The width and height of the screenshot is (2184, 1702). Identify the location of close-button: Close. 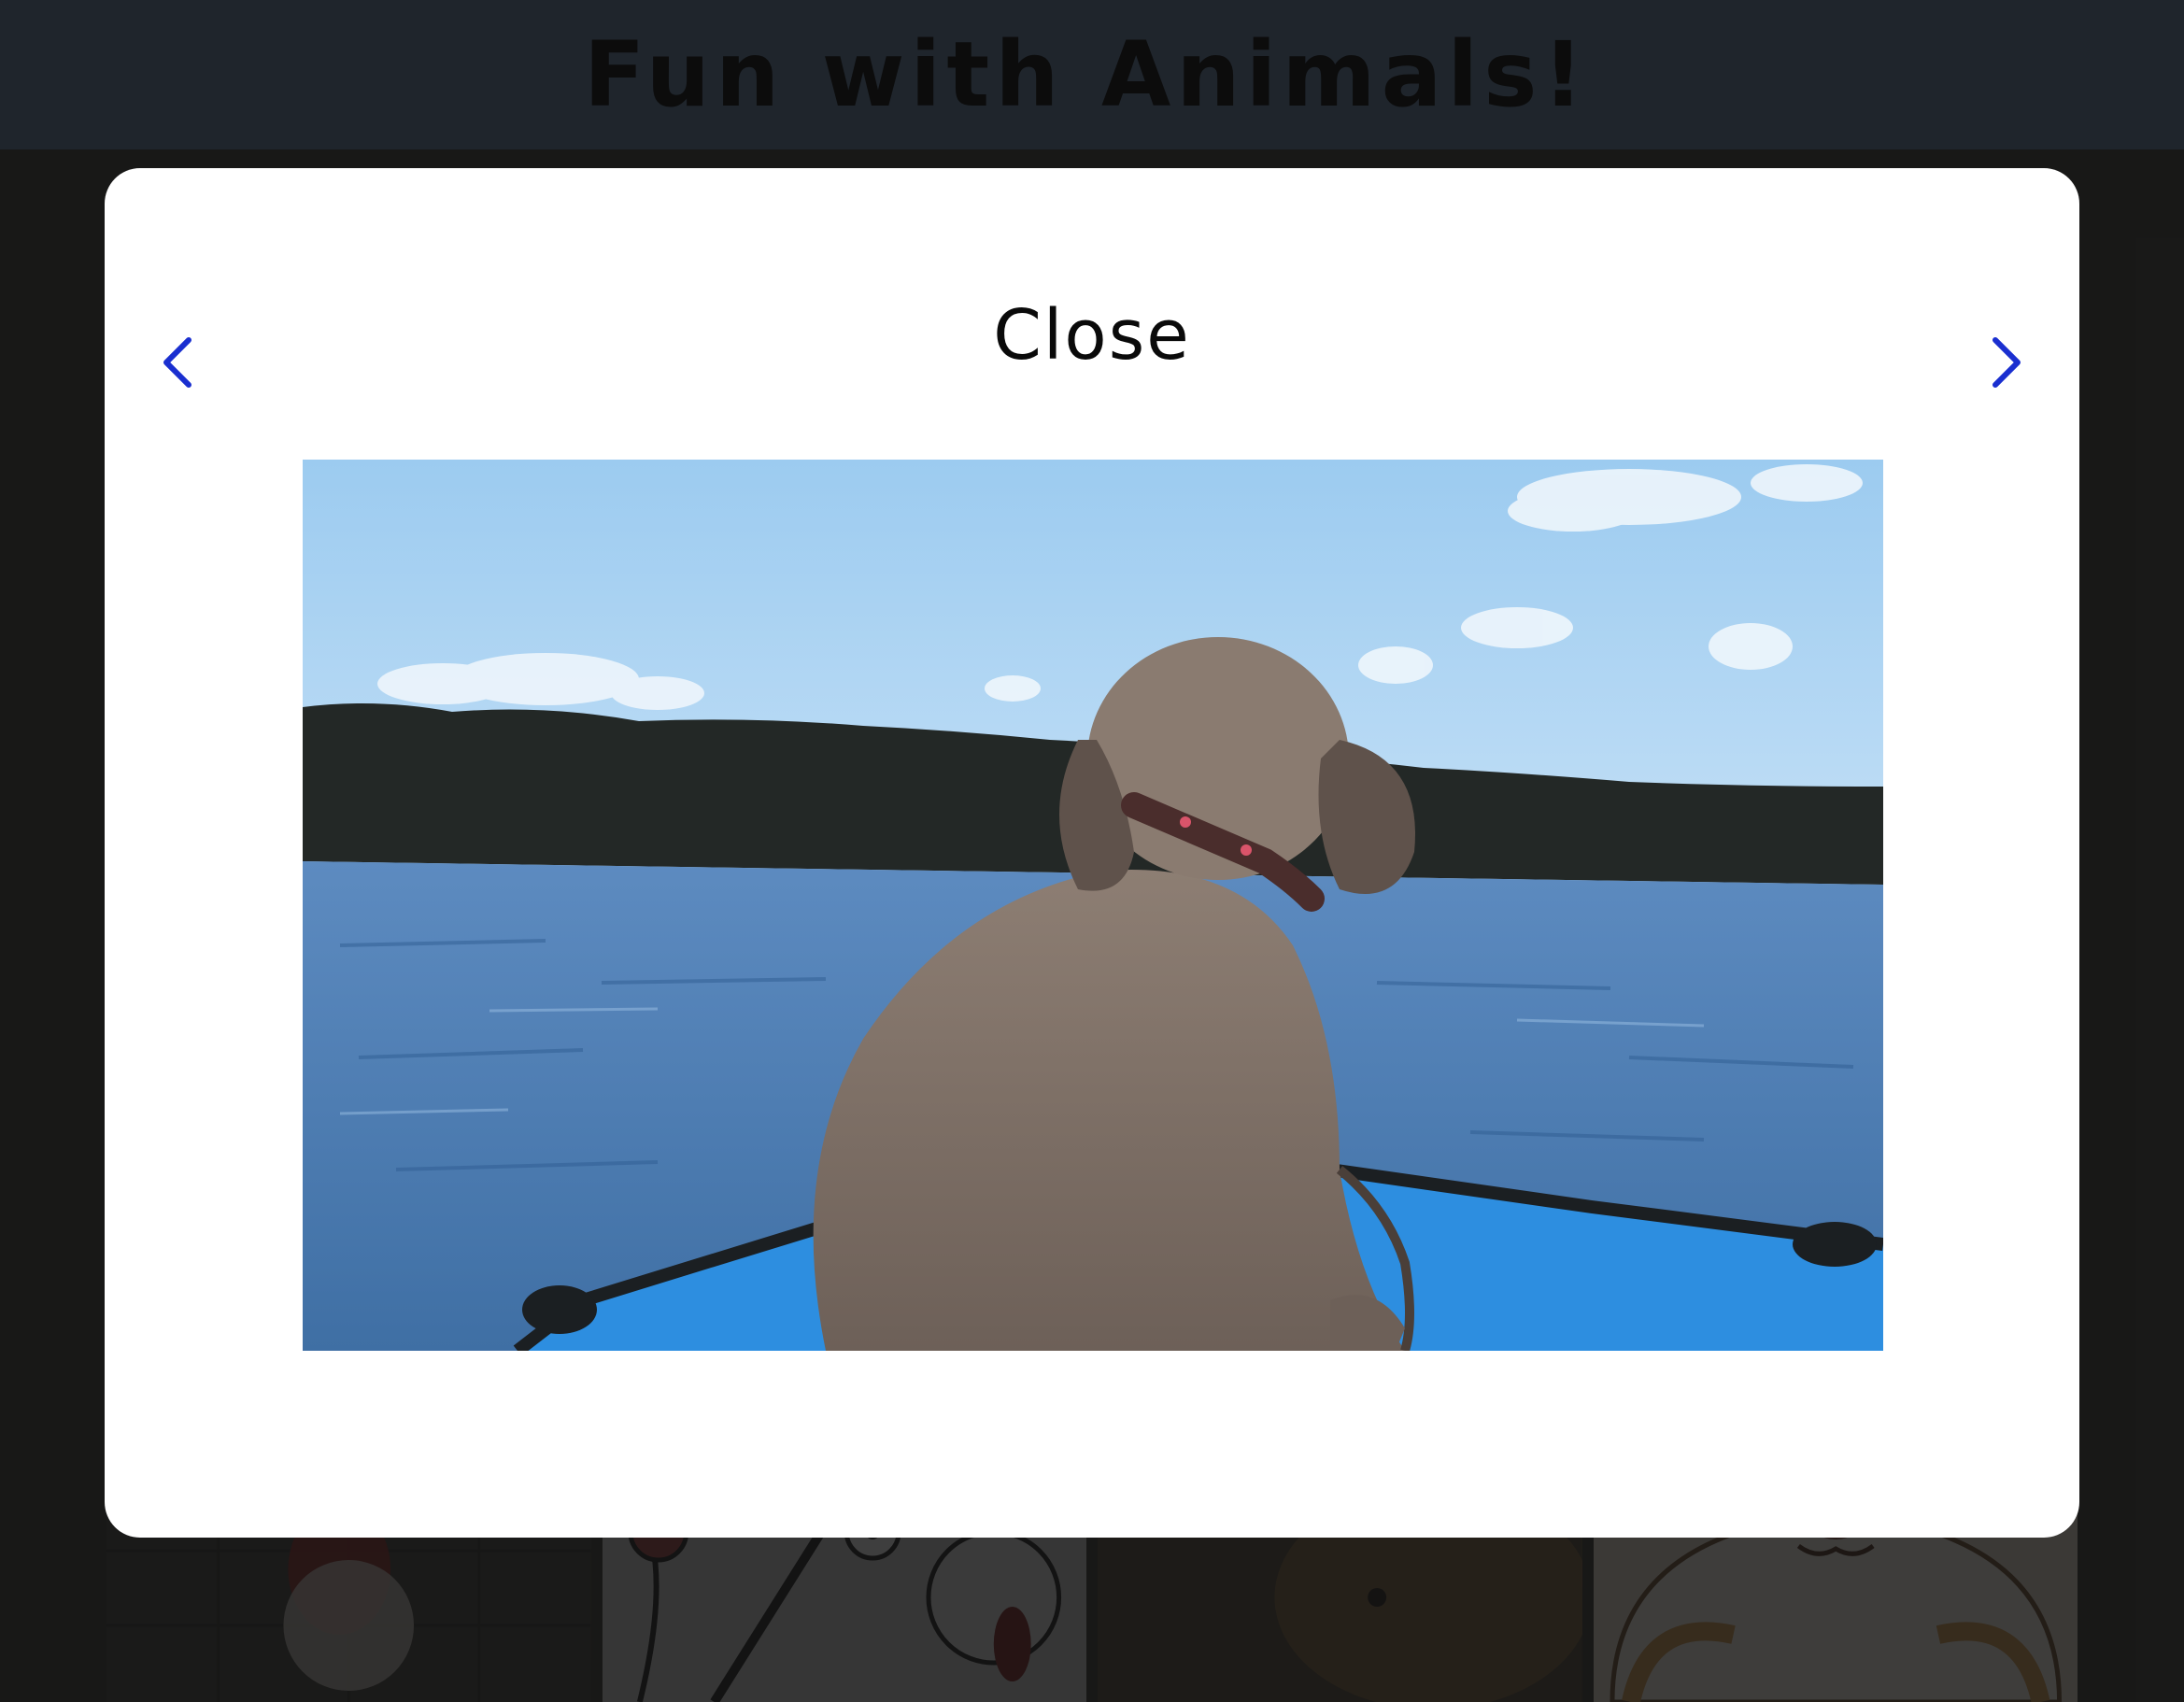
(1092, 335).